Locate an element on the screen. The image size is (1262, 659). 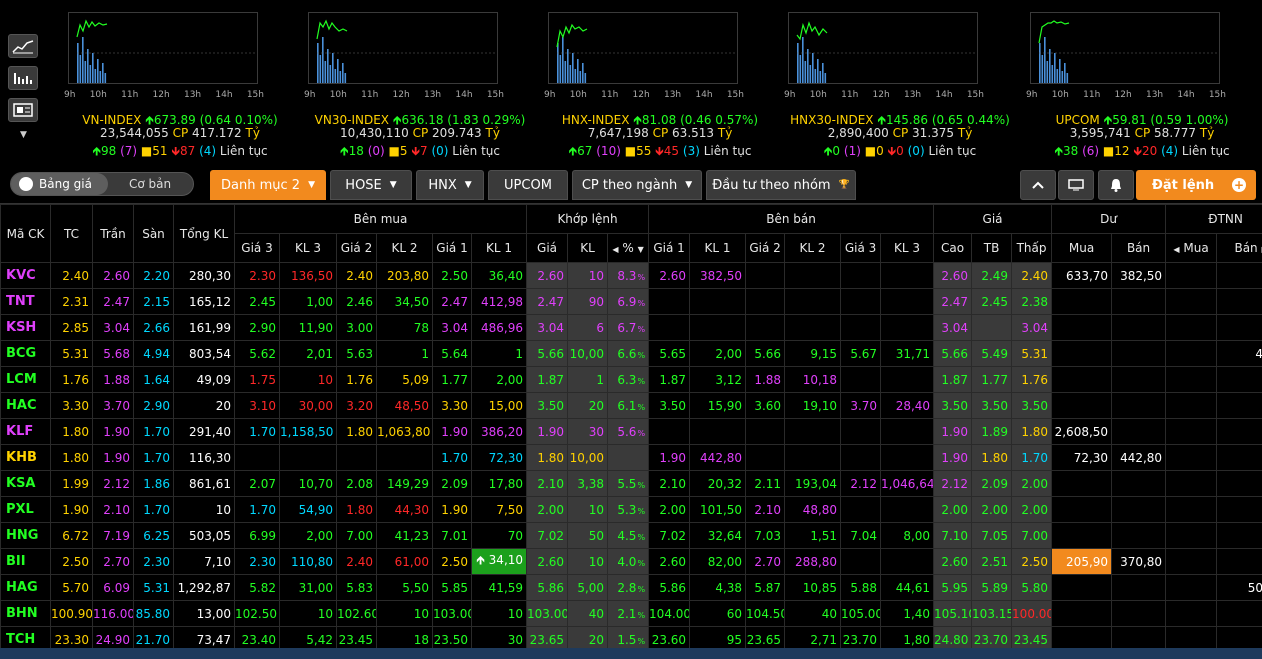
col-remain-0: Mua is located at coordinates (1082, 248).